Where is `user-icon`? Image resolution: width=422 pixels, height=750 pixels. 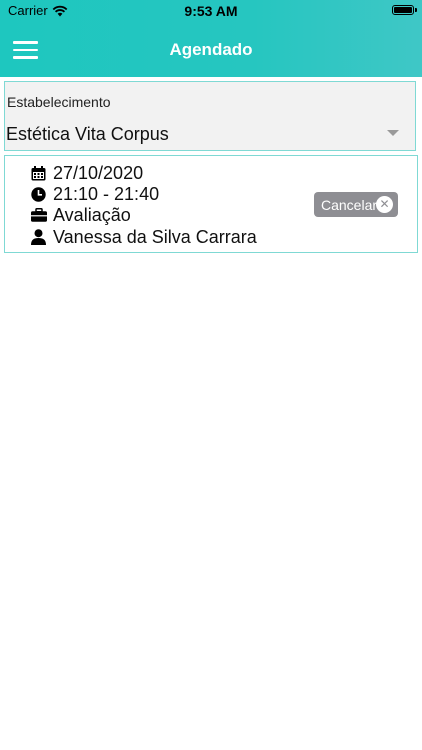
user-icon is located at coordinates (38, 237).